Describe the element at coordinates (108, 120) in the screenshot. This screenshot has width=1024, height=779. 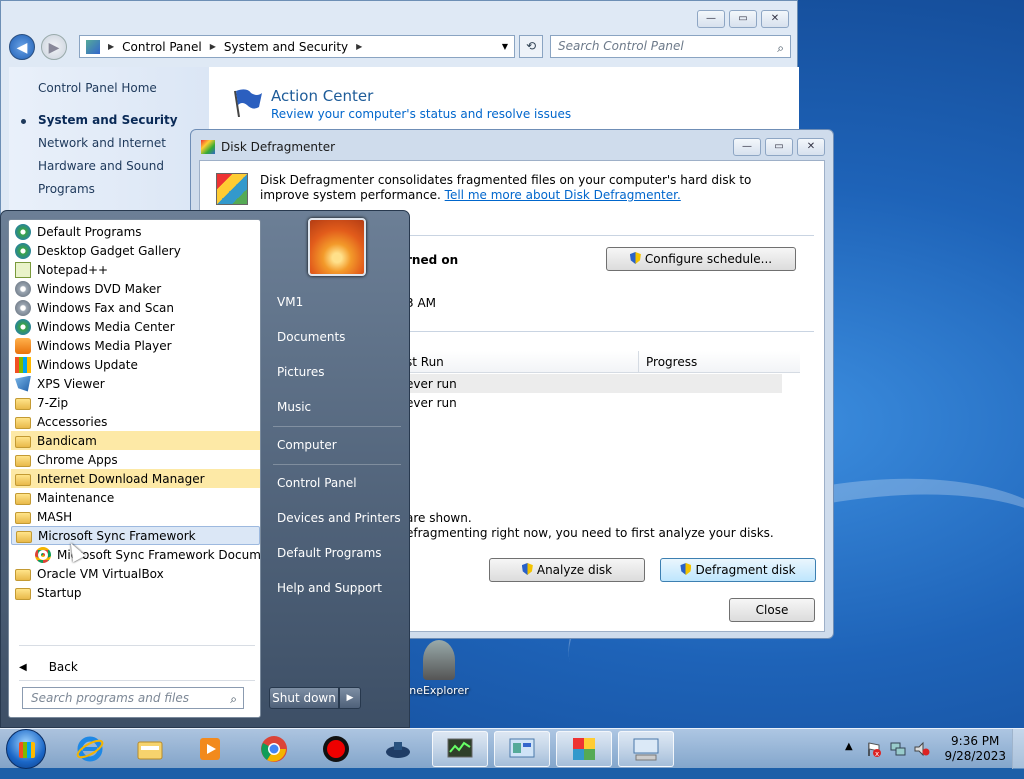
I see `sidebar-item-system-security: System and Security` at that location.